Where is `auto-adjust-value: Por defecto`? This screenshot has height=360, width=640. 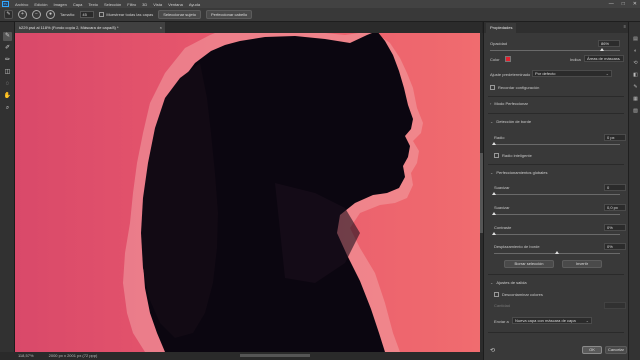 auto-adjust-value: Por defecto is located at coordinates (545, 73).